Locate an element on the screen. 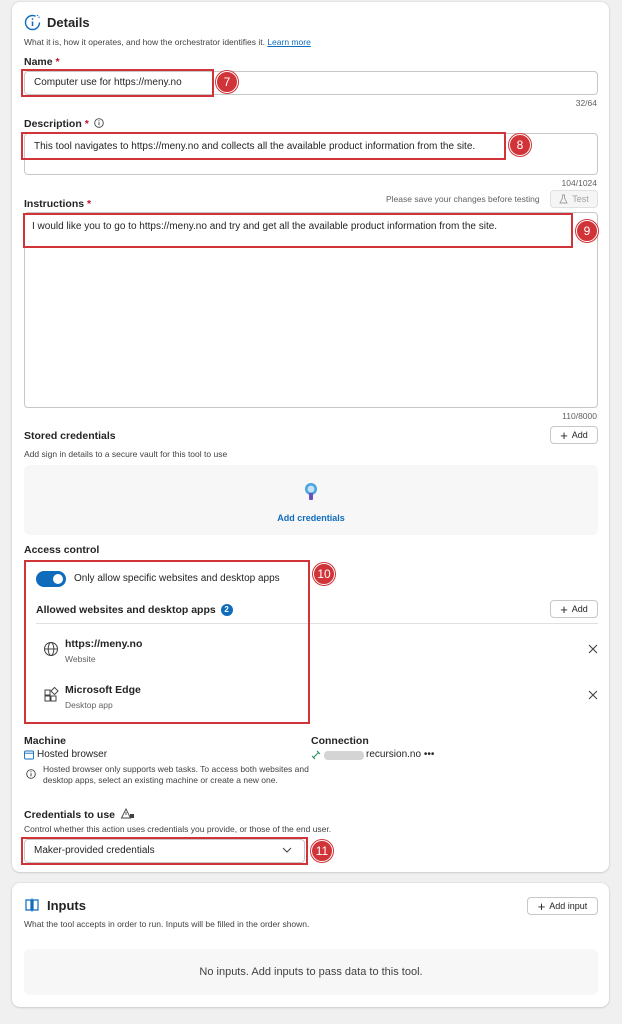  instructions-counter: 110/8000 is located at coordinates (579, 416).